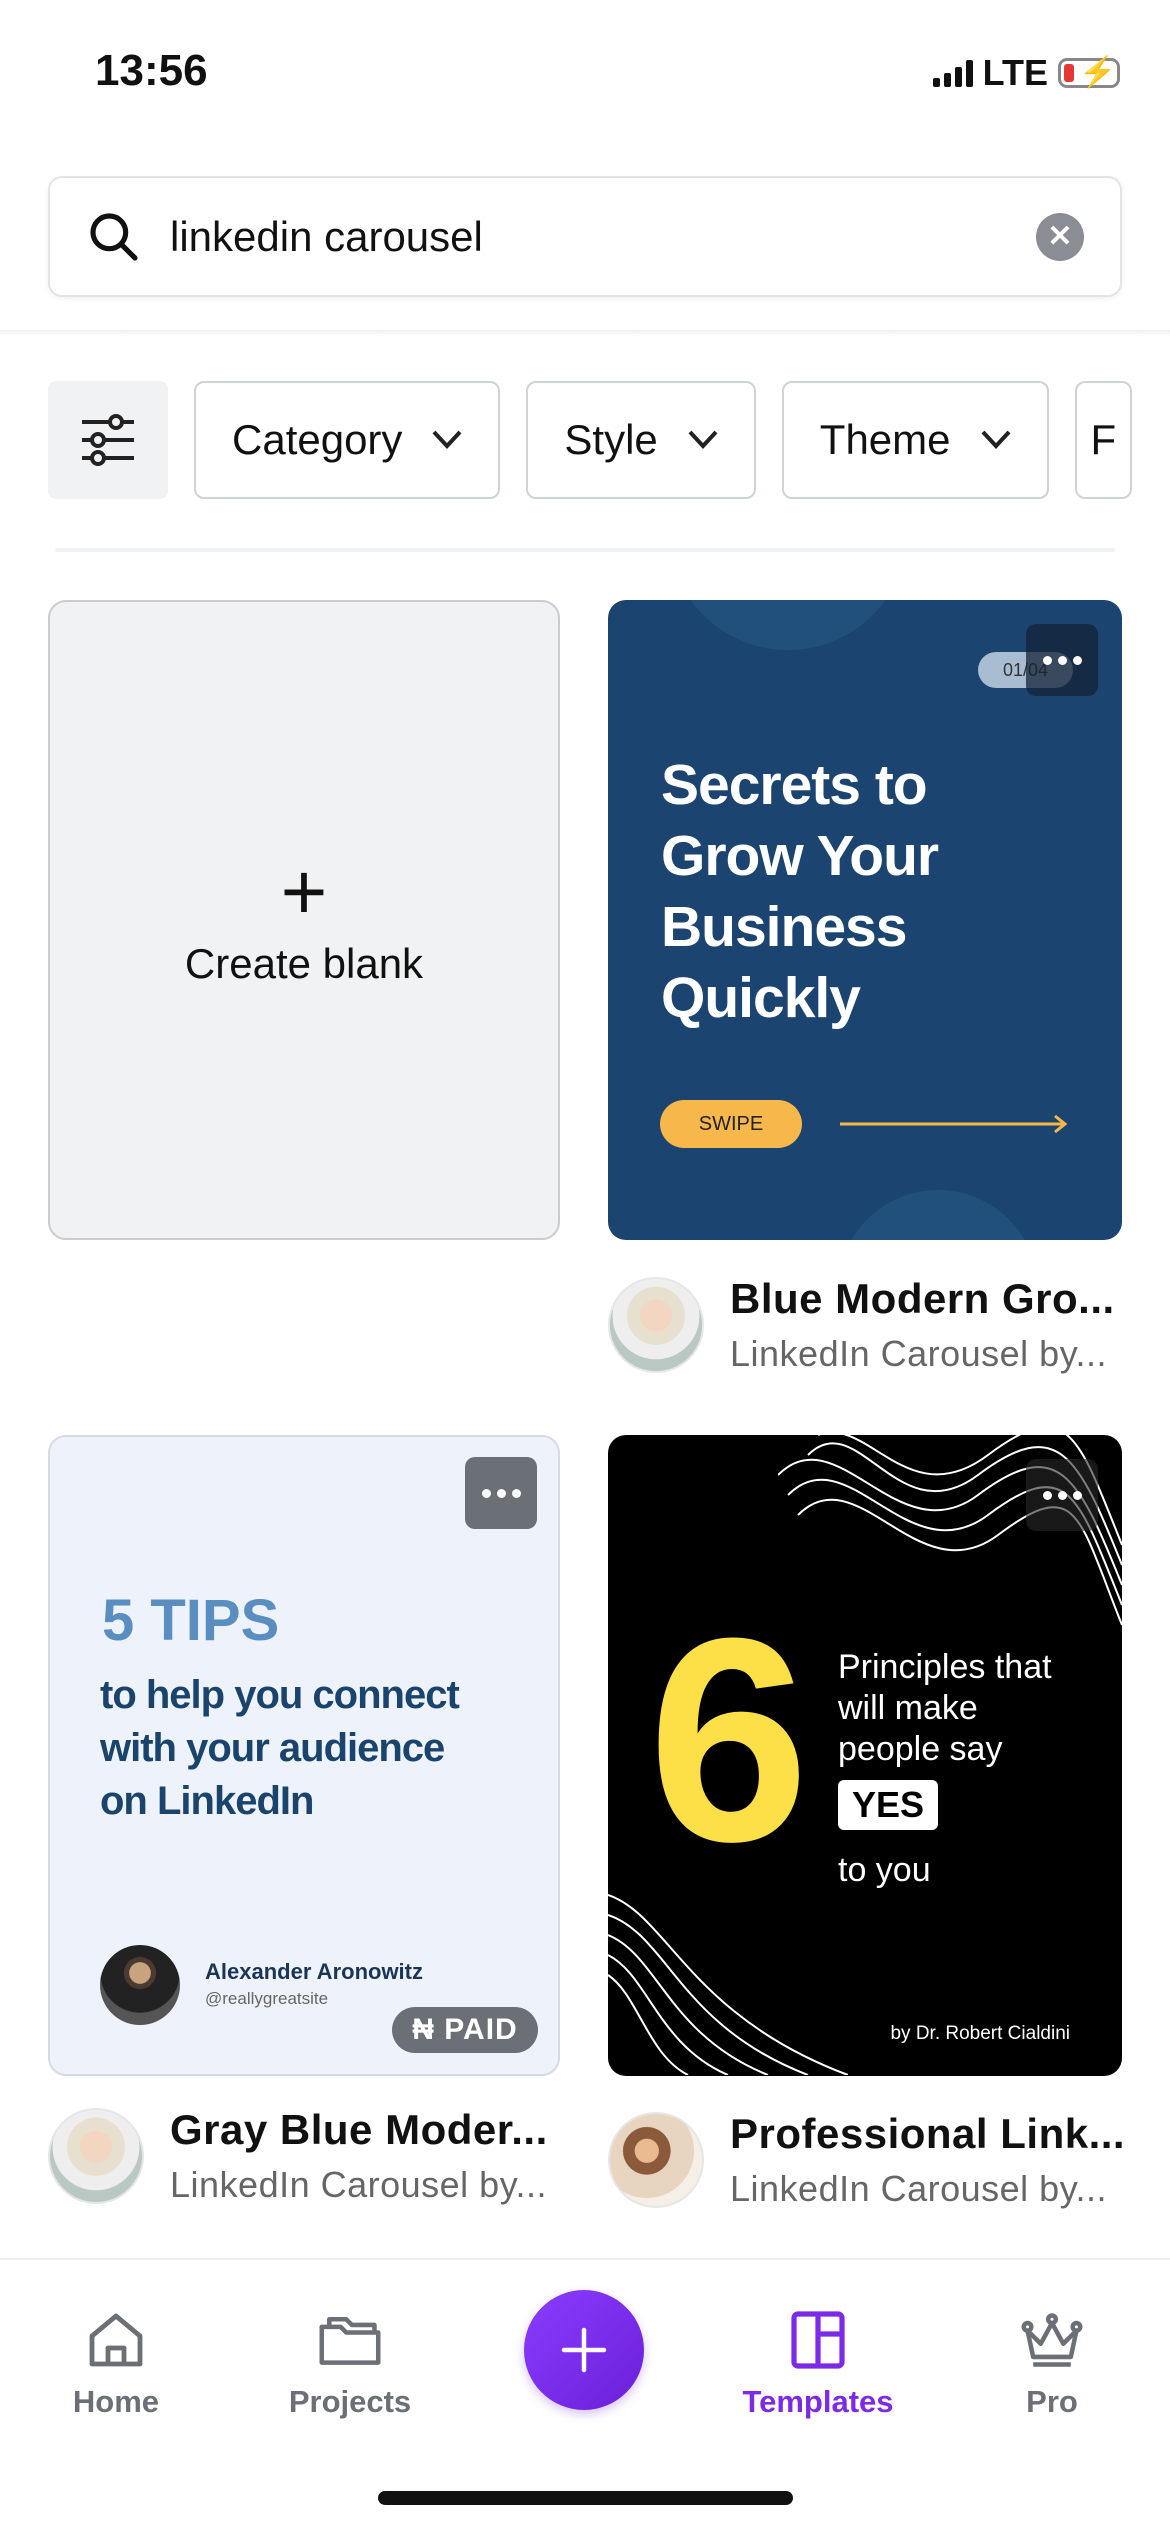 The image size is (1170, 2532). Describe the element at coordinates (952, 73) in the screenshot. I see `signal-icon` at that location.